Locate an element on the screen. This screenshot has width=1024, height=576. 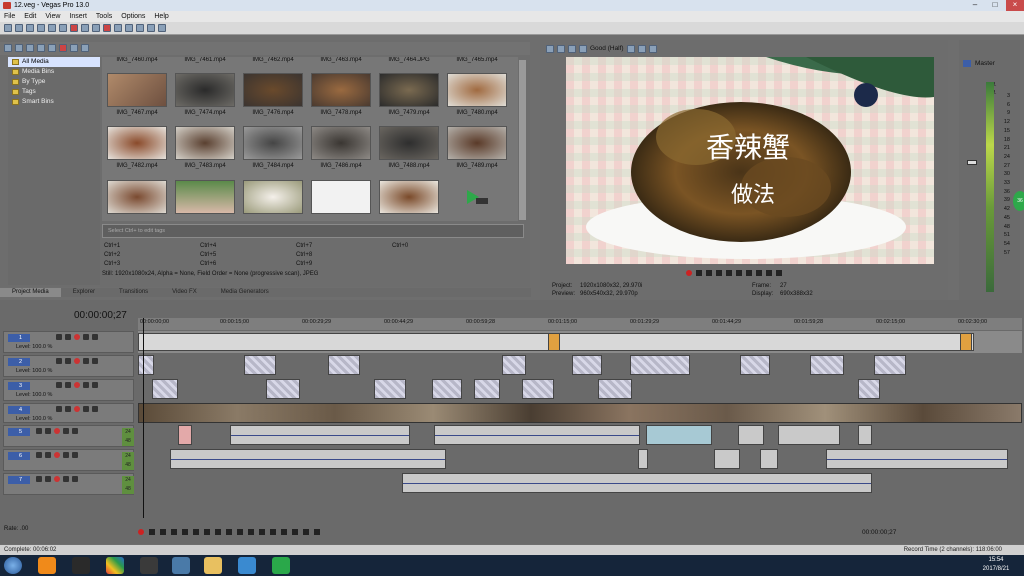
save-icon is located at coordinates (30, 28).